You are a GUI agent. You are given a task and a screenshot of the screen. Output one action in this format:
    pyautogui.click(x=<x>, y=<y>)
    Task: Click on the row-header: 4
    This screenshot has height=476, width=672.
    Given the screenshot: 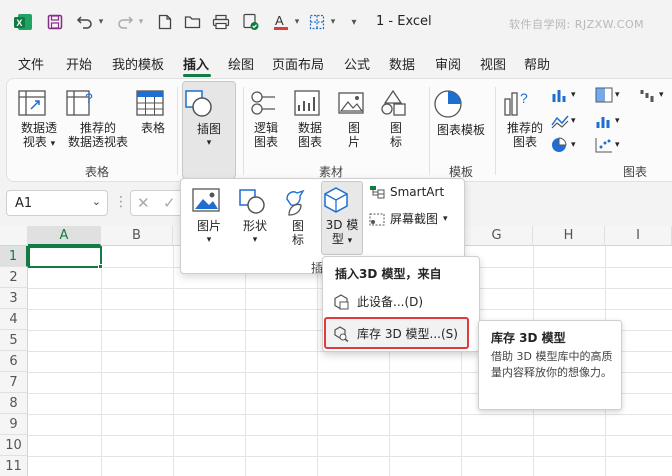 What is the action you would take?
    pyautogui.click(x=14, y=319)
    